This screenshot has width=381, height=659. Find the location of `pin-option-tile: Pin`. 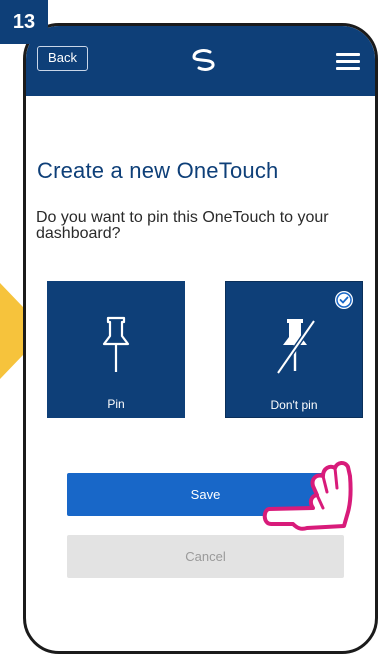

pin-option-tile: Pin is located at coordinates (116, 349).